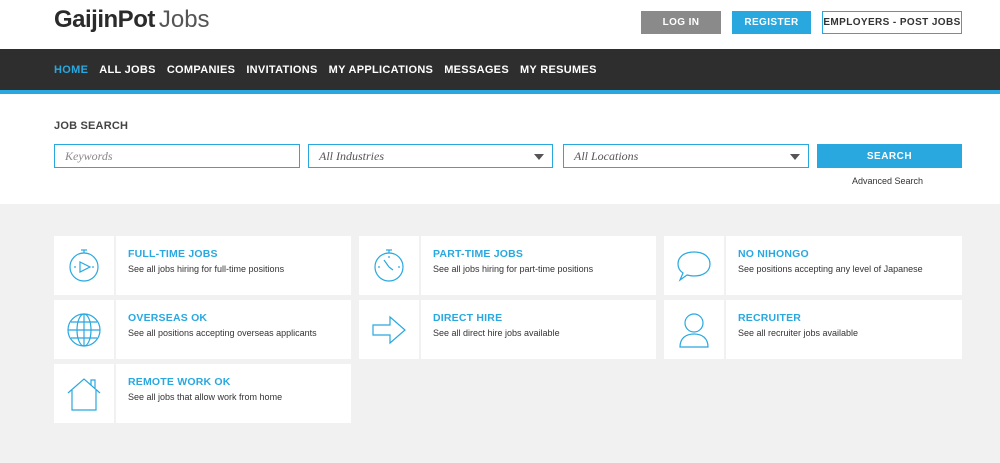 The height and width of the screenshot is (463, 1000). I want to click on speech-bubble-icon, so click(694, 265).